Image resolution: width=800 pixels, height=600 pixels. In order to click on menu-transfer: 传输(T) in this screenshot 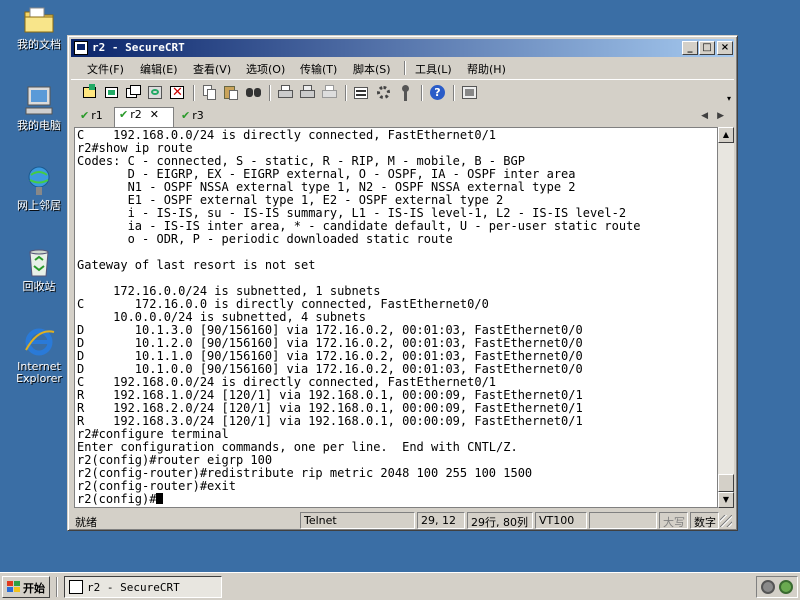, I will do `click(318, 69)`.